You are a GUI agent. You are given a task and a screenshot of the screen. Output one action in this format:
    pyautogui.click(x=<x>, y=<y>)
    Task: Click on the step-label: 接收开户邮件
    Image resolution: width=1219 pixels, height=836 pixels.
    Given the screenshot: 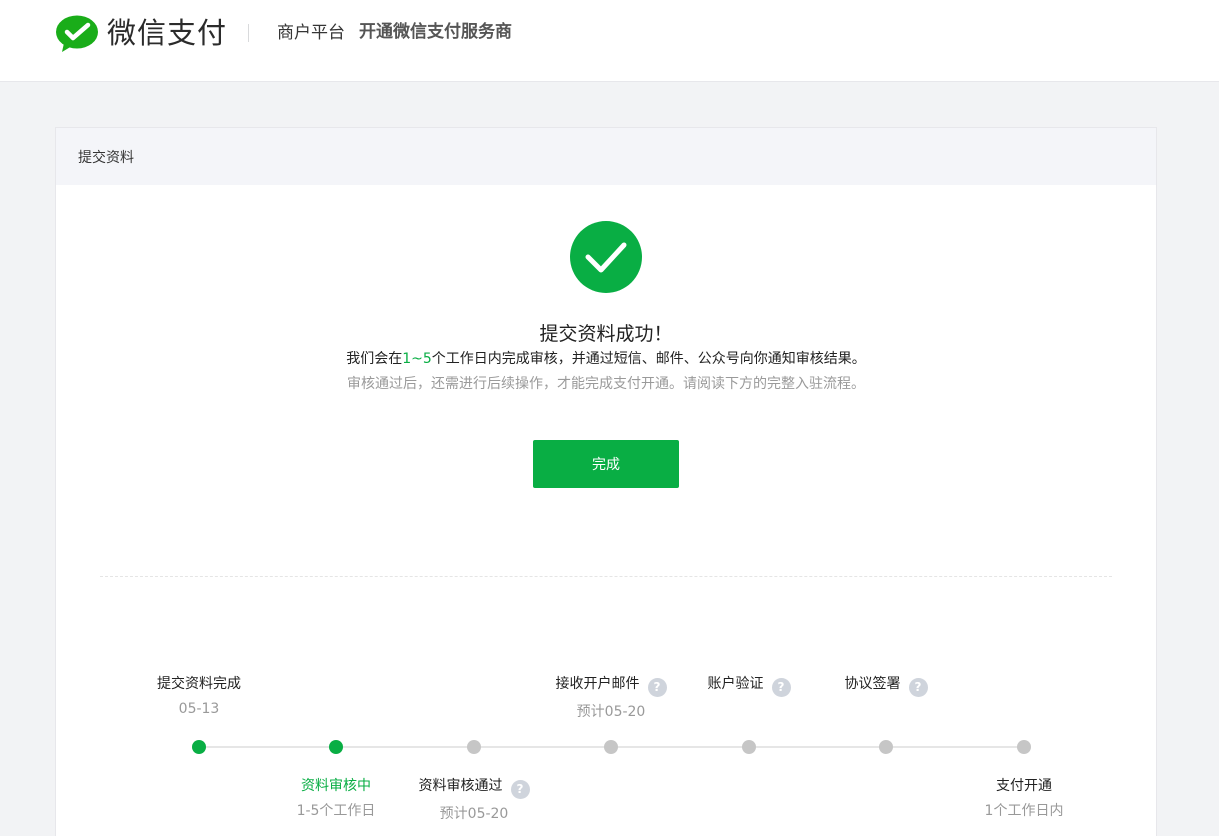 What is the action you would take?
    pyautogui.click(x=597, y=684)
    